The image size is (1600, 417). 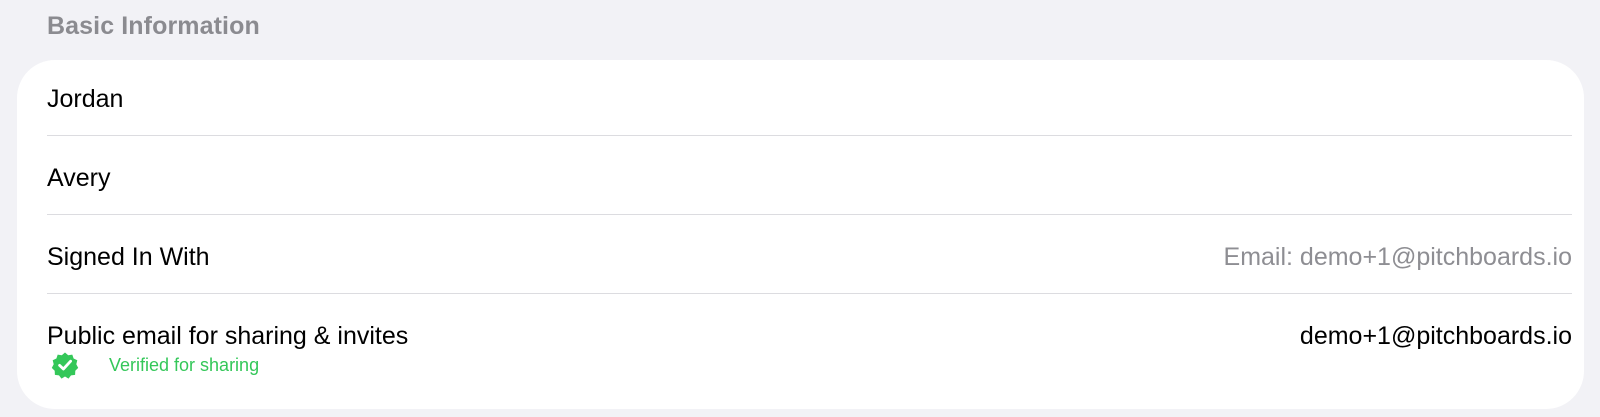 I want to click on public-email-label: Public email for sharing & invites, so click(x=228, y=335).